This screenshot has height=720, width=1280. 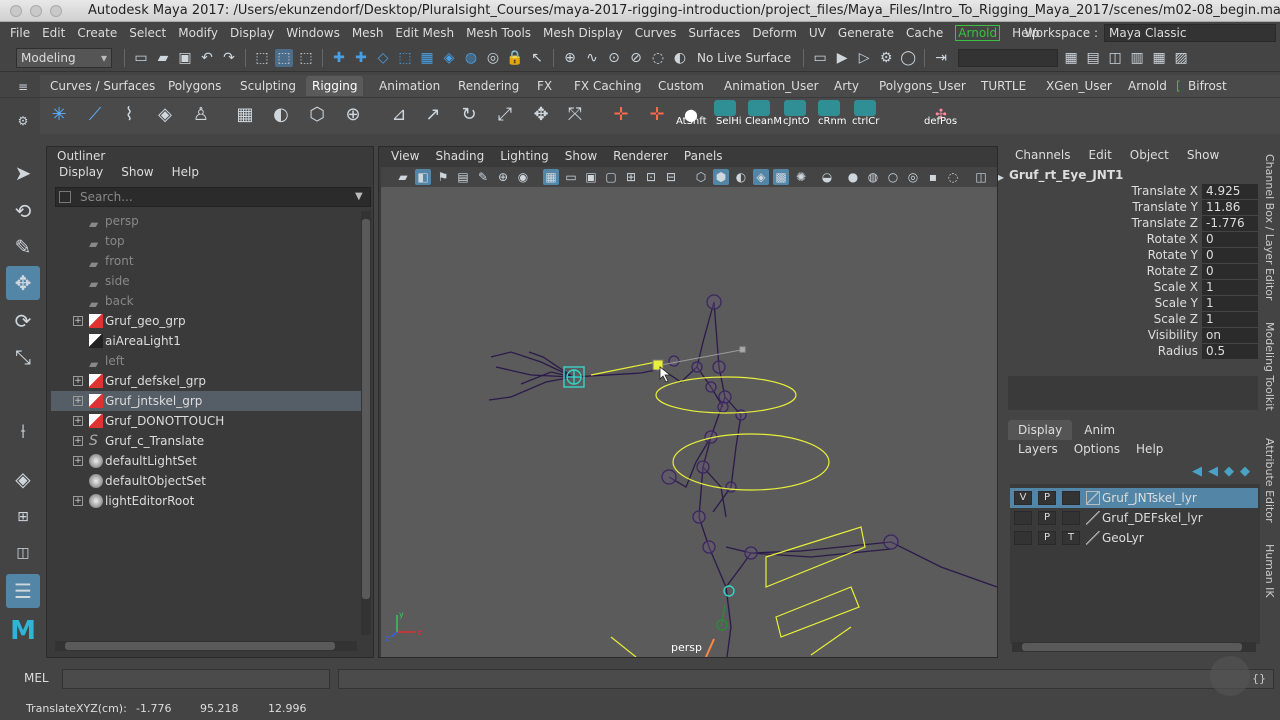 I want to click on sign-in-icon: ▦, so click(x=1071, y=58).